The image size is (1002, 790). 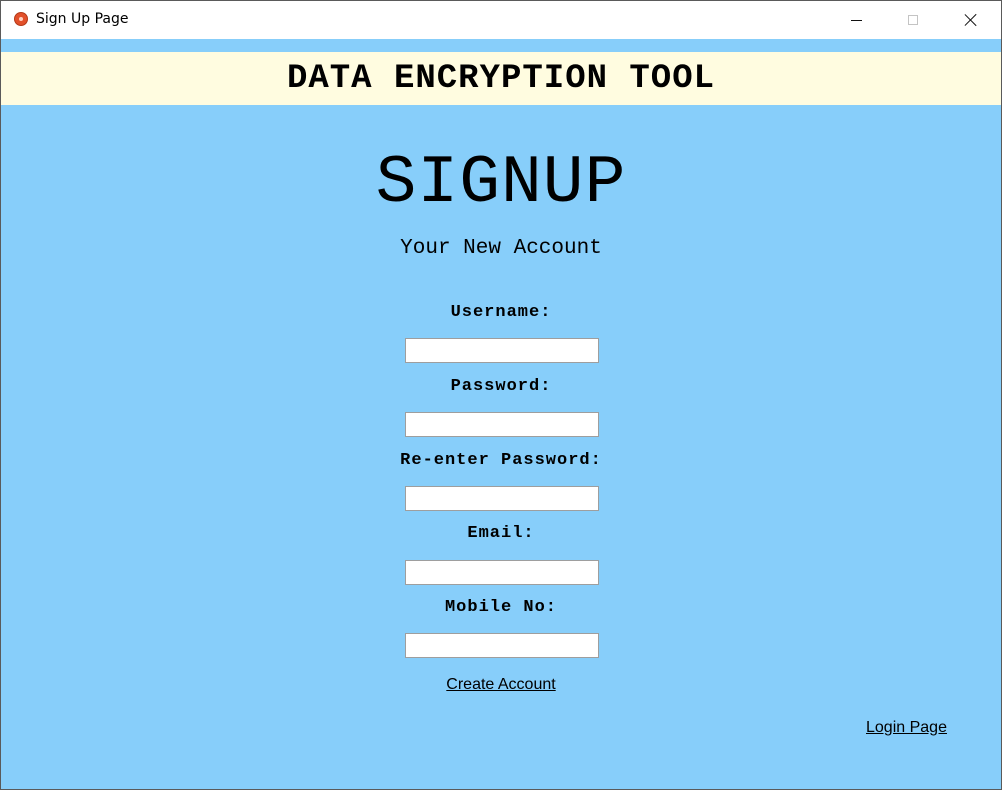 I want to click on close-icon, so click(x=971, y=20).